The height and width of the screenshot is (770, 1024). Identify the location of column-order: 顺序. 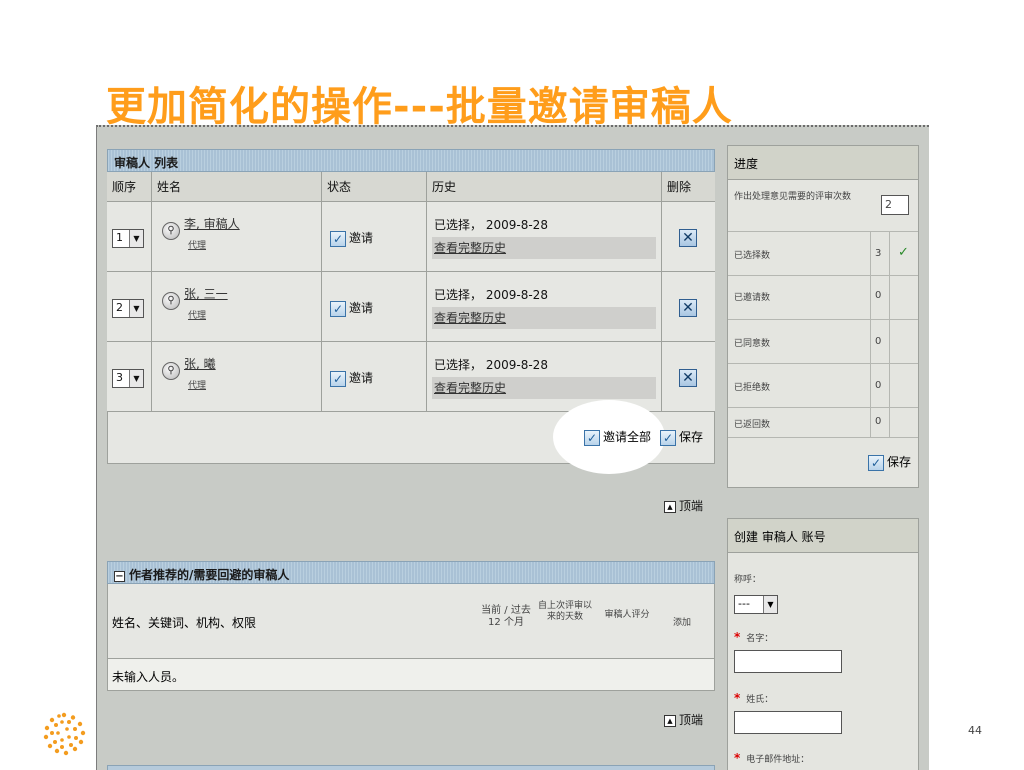
(129, 186).